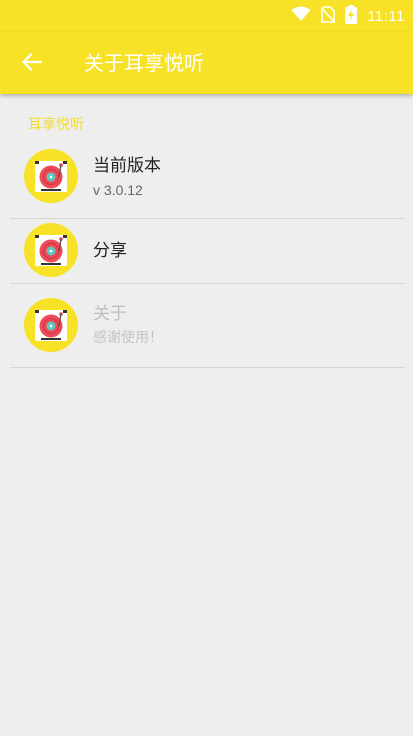 The width and height of the screenshot is (413, 736). I want to click on status-time: 11:11, so click(386, 16).